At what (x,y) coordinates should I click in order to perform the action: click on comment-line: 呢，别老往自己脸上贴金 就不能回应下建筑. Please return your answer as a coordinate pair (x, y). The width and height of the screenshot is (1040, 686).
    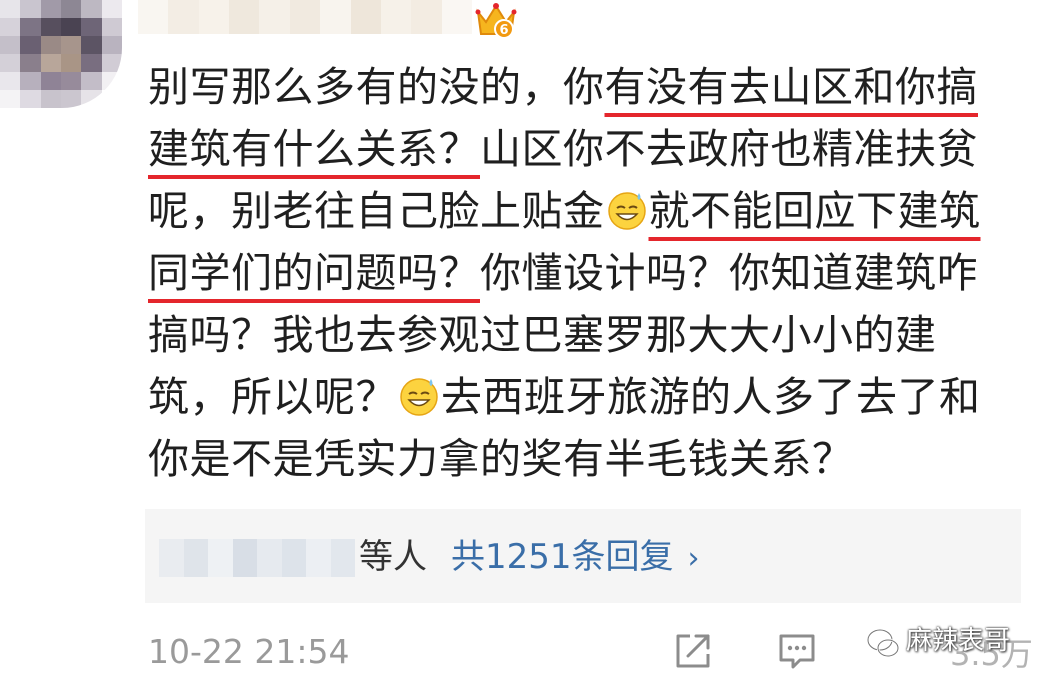
    Looking at the image, I should click on (564, 211).